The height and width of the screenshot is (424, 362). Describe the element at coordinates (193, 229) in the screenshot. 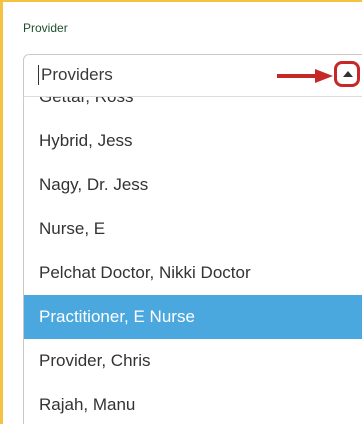

I see `option-nurse-e: Nurse, E` at that location.